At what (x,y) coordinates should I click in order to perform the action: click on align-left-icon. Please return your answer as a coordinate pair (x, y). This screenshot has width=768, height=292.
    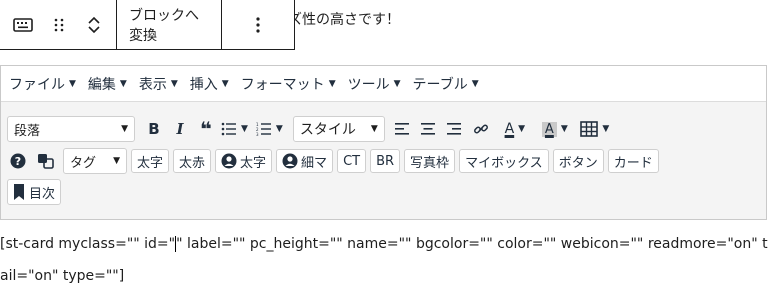
    Looking at the image, I should click on (402, 129).